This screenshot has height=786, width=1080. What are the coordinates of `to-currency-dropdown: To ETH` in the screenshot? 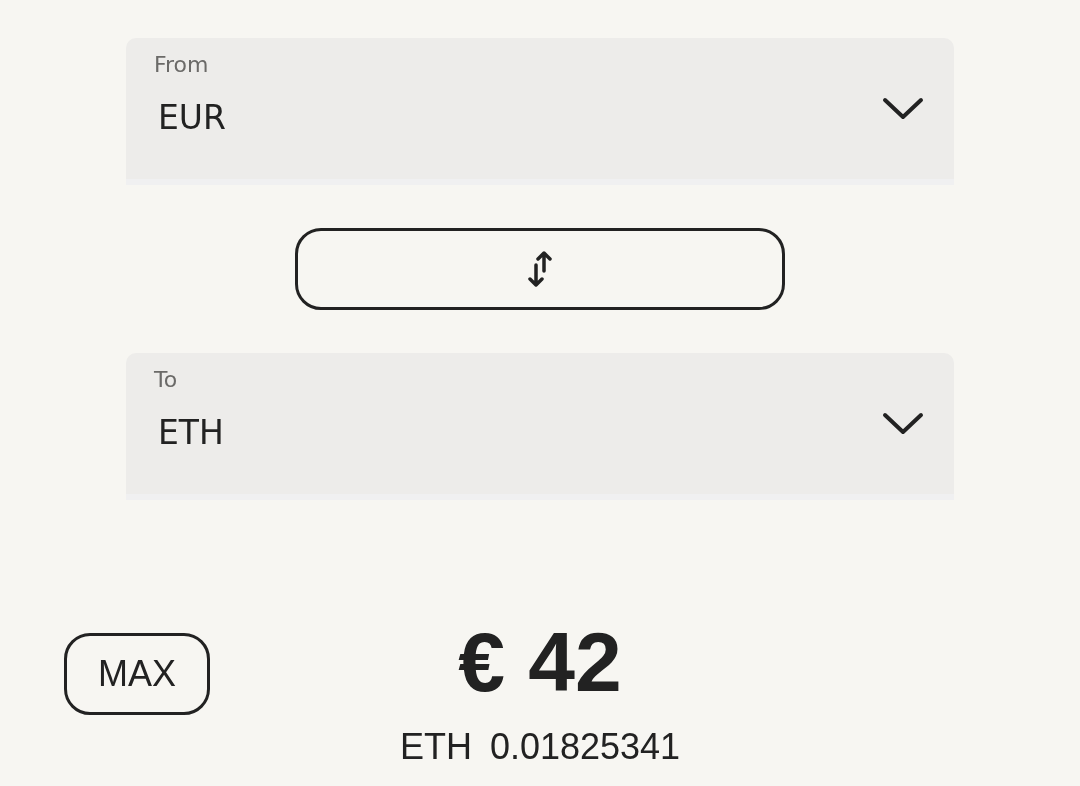 It's located at (540, 426).